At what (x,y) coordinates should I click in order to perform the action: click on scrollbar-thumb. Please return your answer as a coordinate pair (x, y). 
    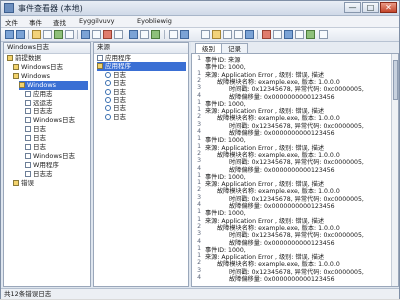
    Looking at the image, I should click on (395, 80).